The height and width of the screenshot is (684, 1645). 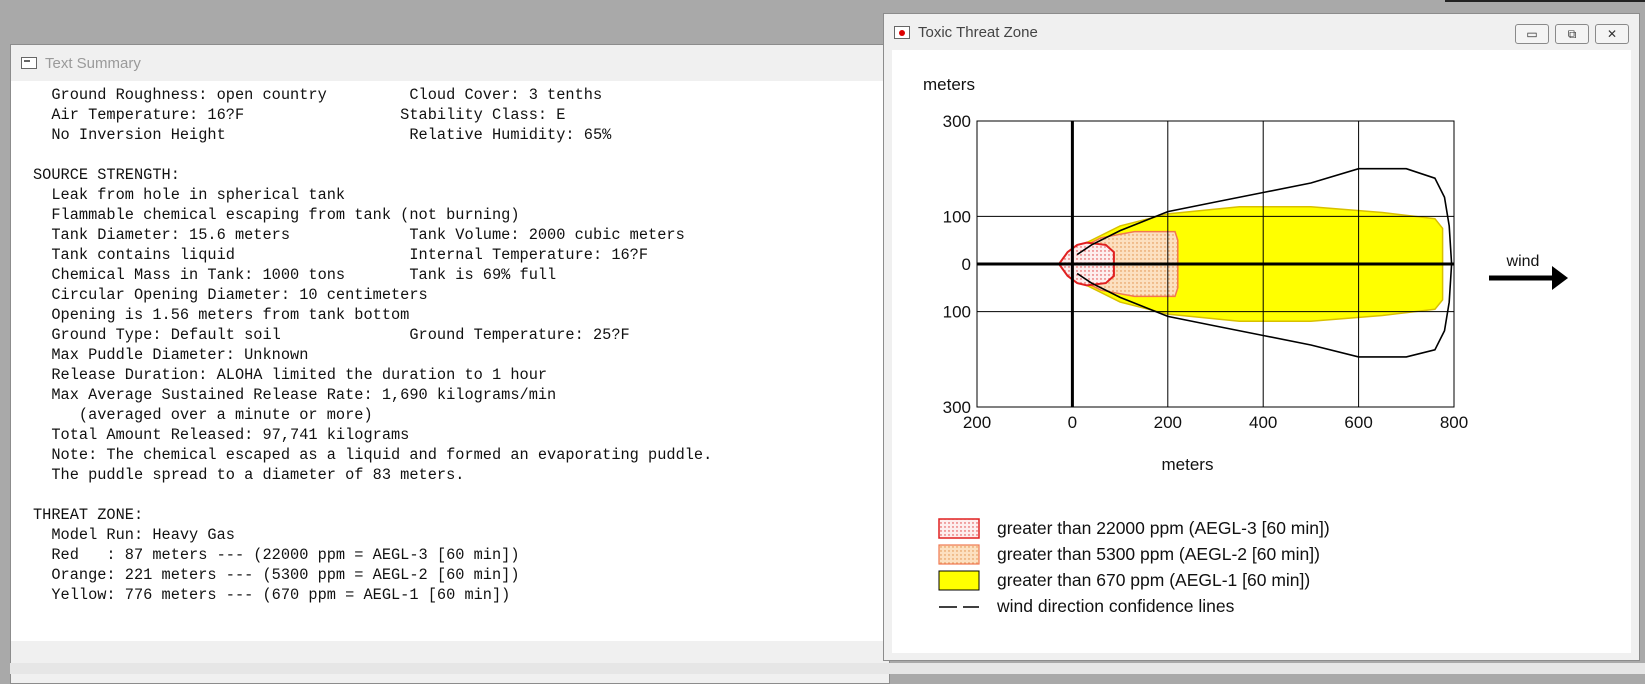 What do you see at coordinates (1168, 422) in the screenshot?
I see `x-tick-label-2: 200` at bounding box center [1168, 422].